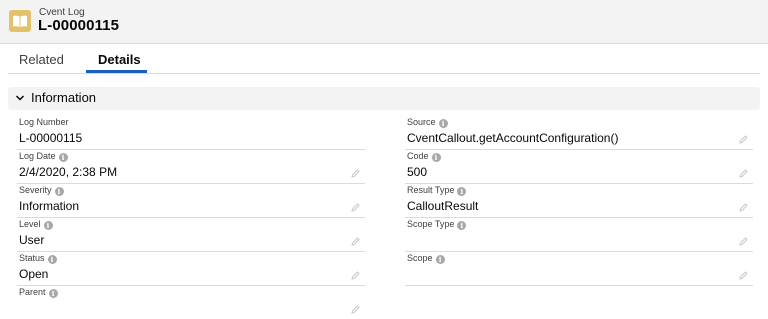  I want to click on field-value: 2/4/2020, 2:38 PM, so click(68, 172).